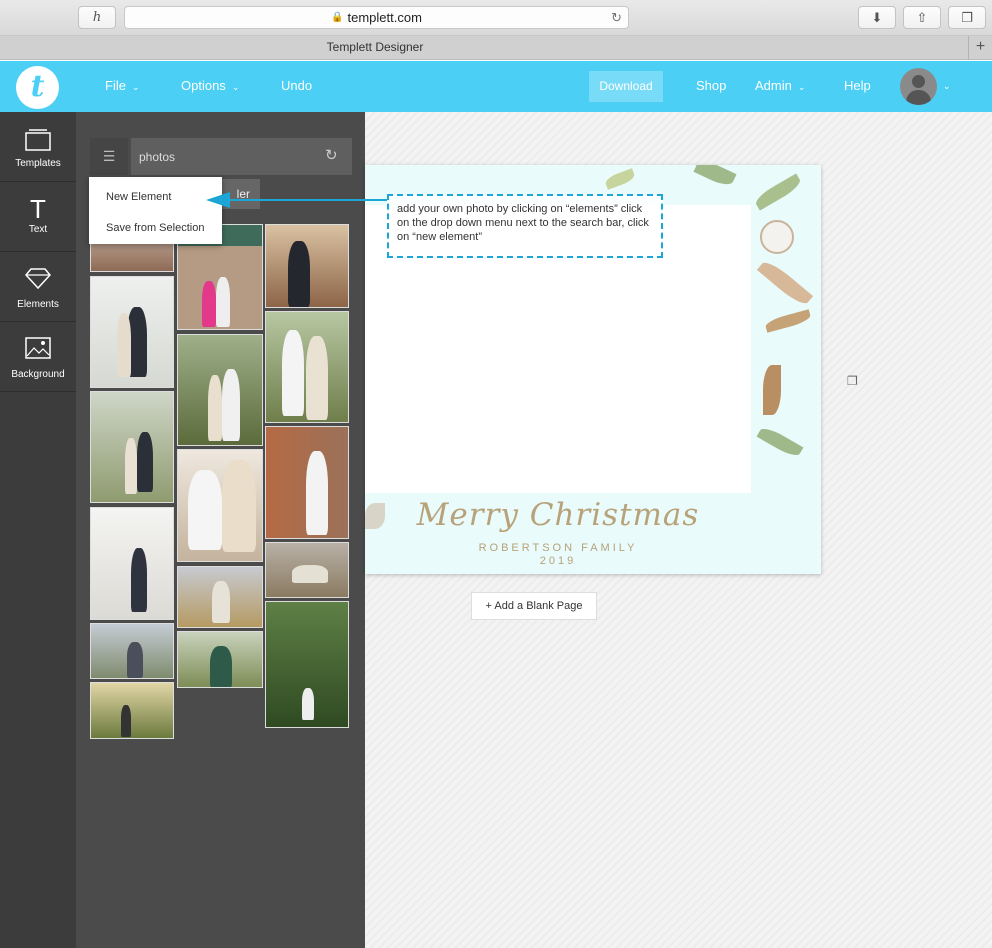  I want to click on admin-menu: Admin ⌄, so click(780, 85).